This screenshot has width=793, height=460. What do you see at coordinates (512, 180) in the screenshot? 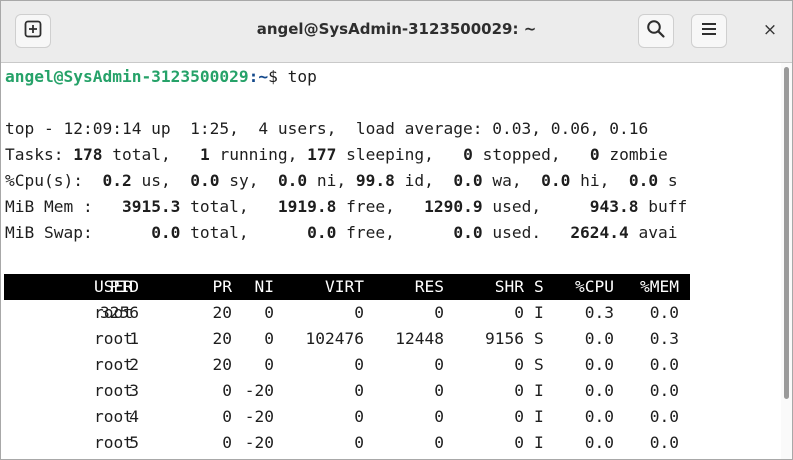
I see `cpu-wa-label: wa,` at bounding box center [512, 180].